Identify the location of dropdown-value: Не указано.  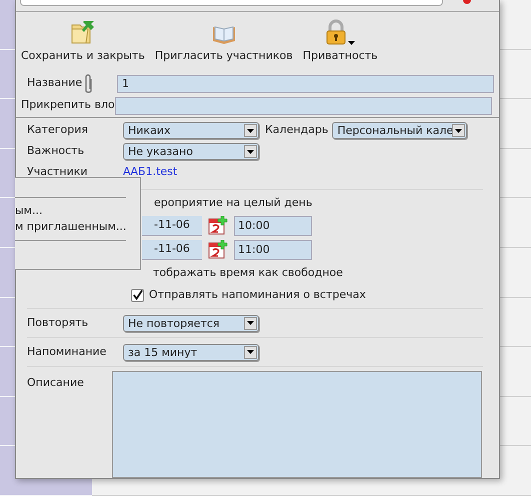
(160, 151).